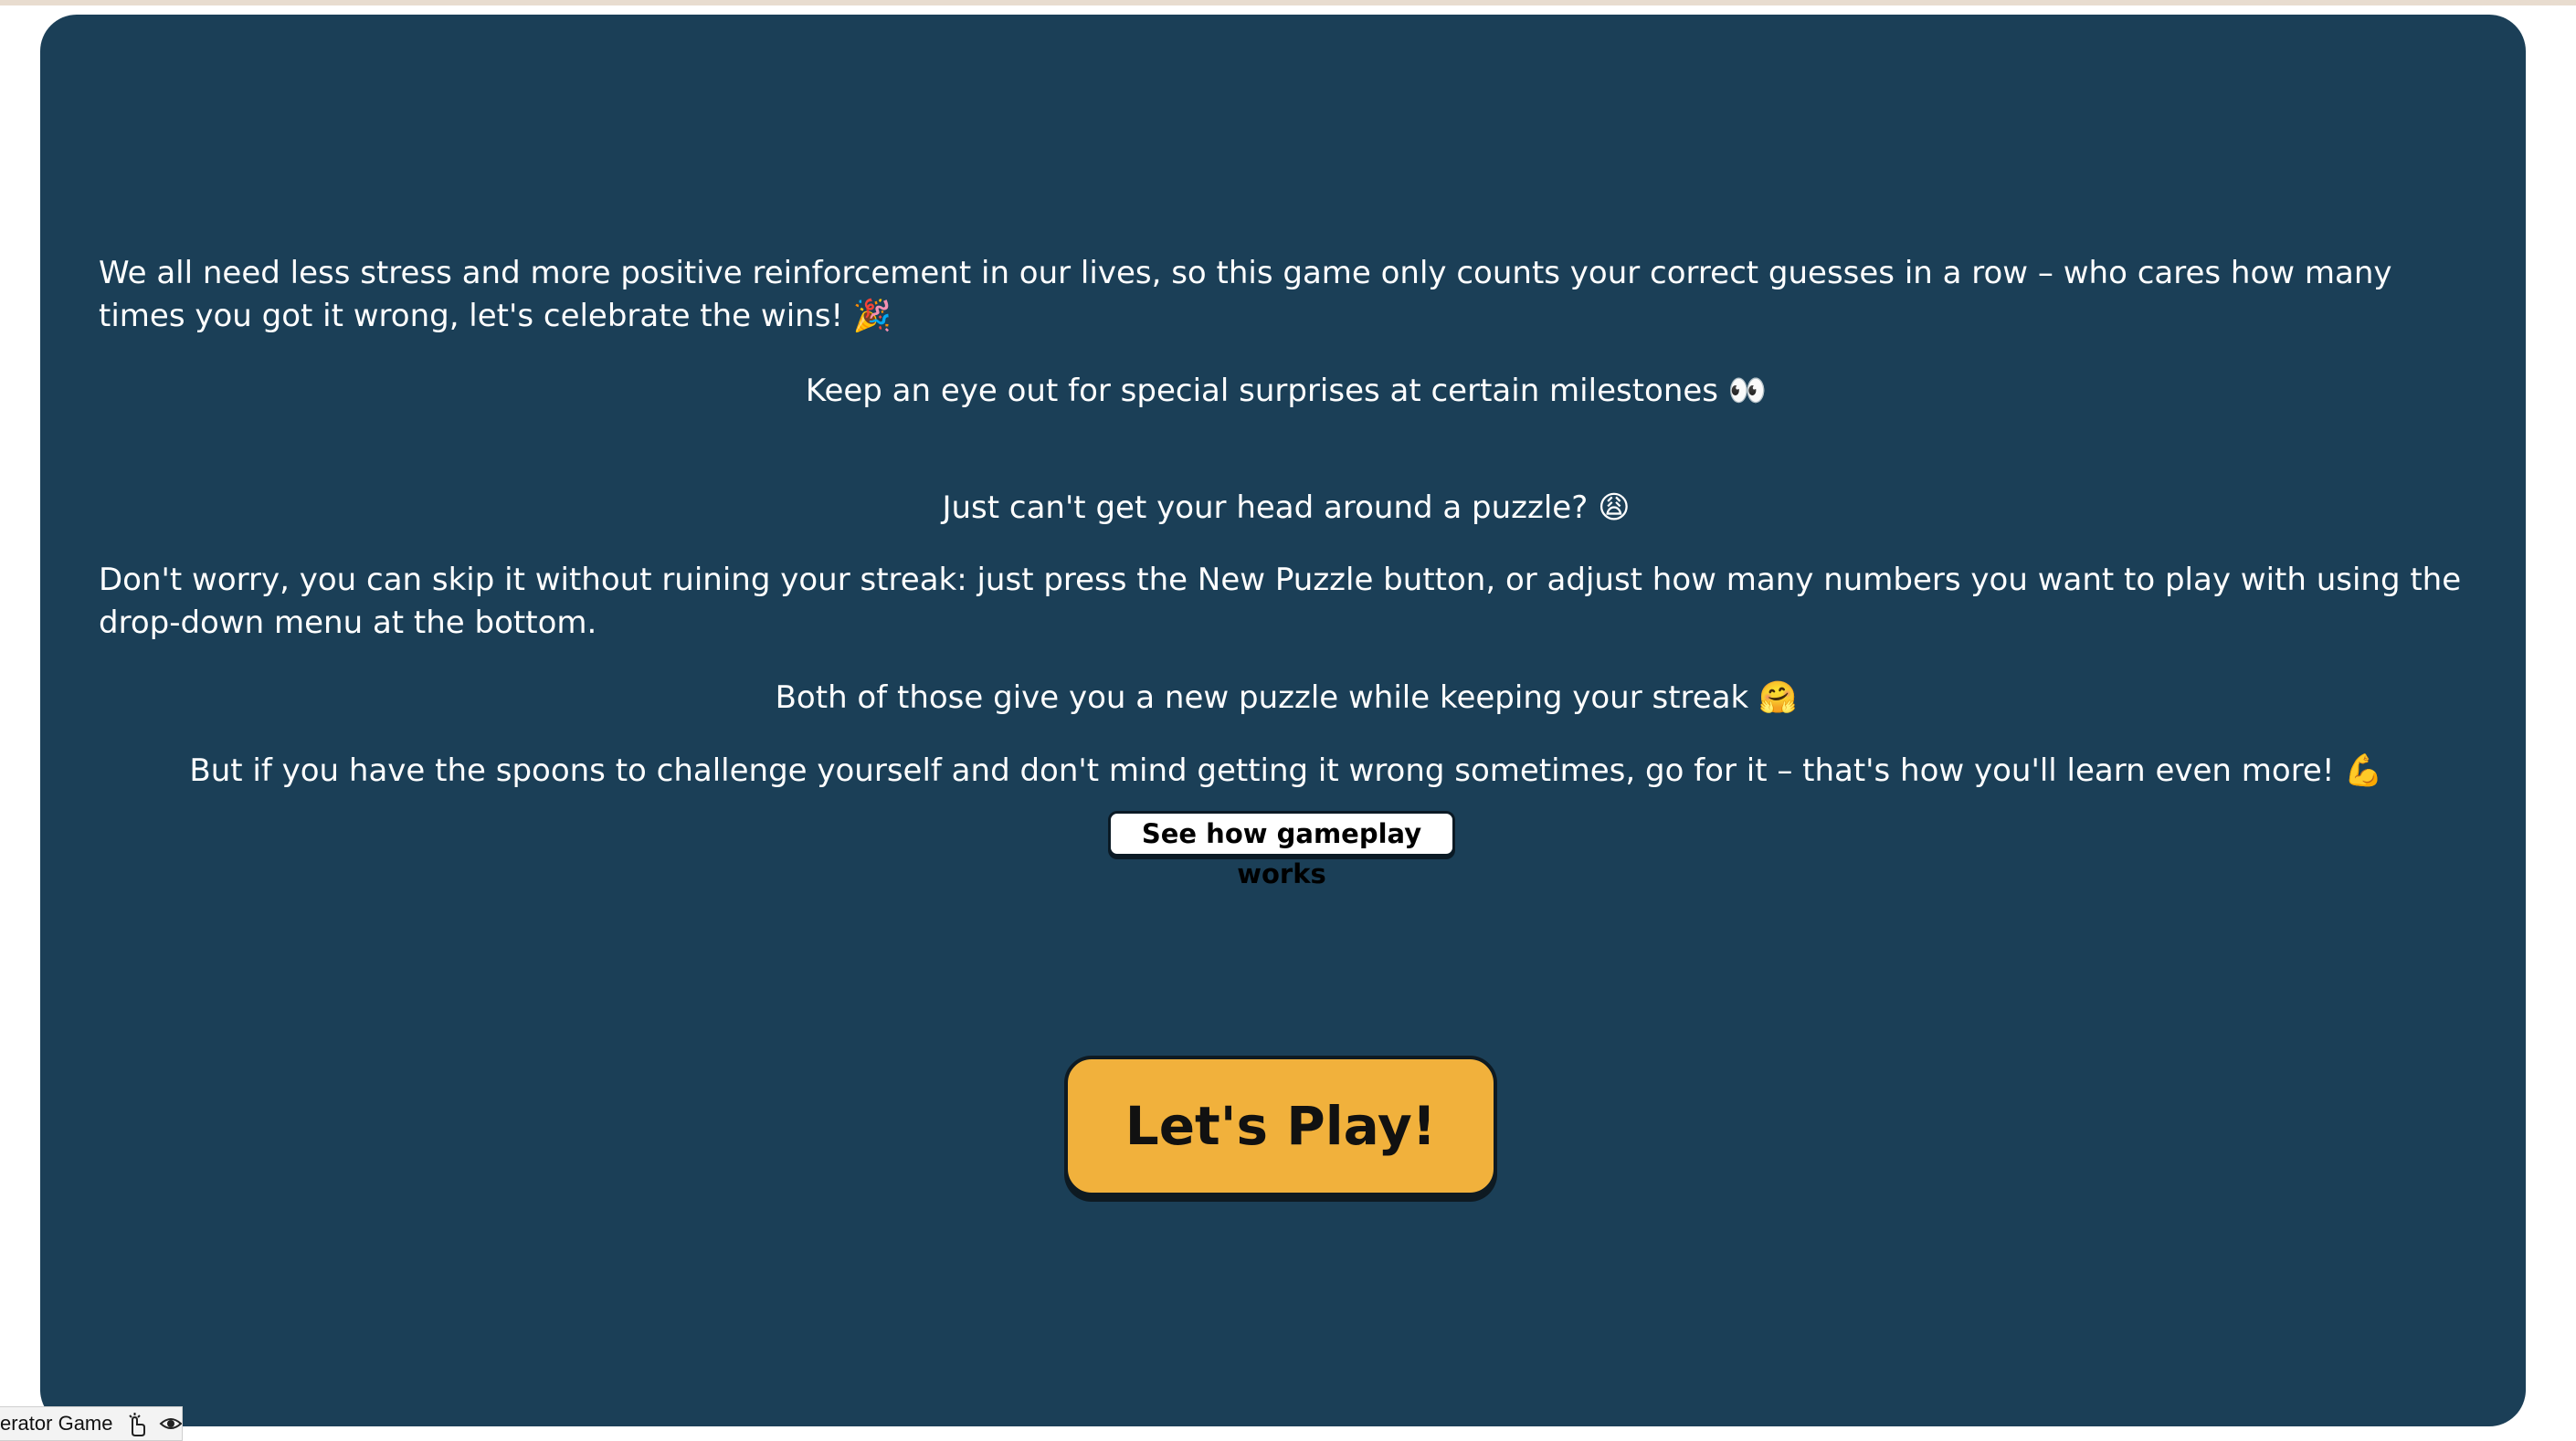 The height and width of the screenshot is (1441, 2576). I want to click on page-tab-label: erator Game, so click(91, 1423).